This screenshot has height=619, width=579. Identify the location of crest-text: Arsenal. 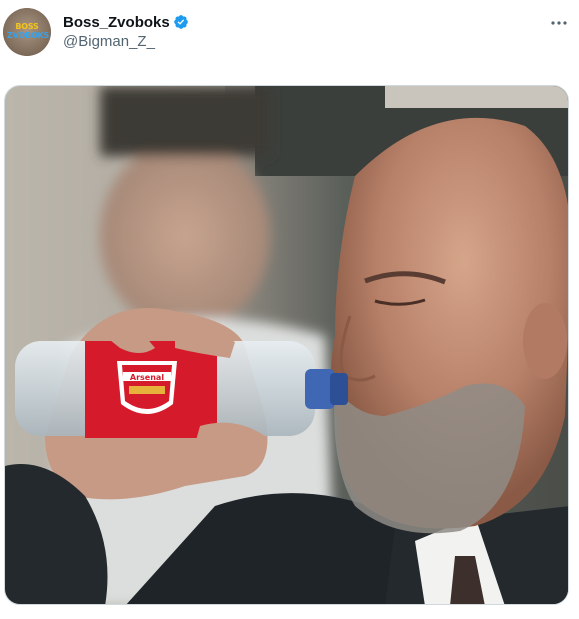
(147, 377).